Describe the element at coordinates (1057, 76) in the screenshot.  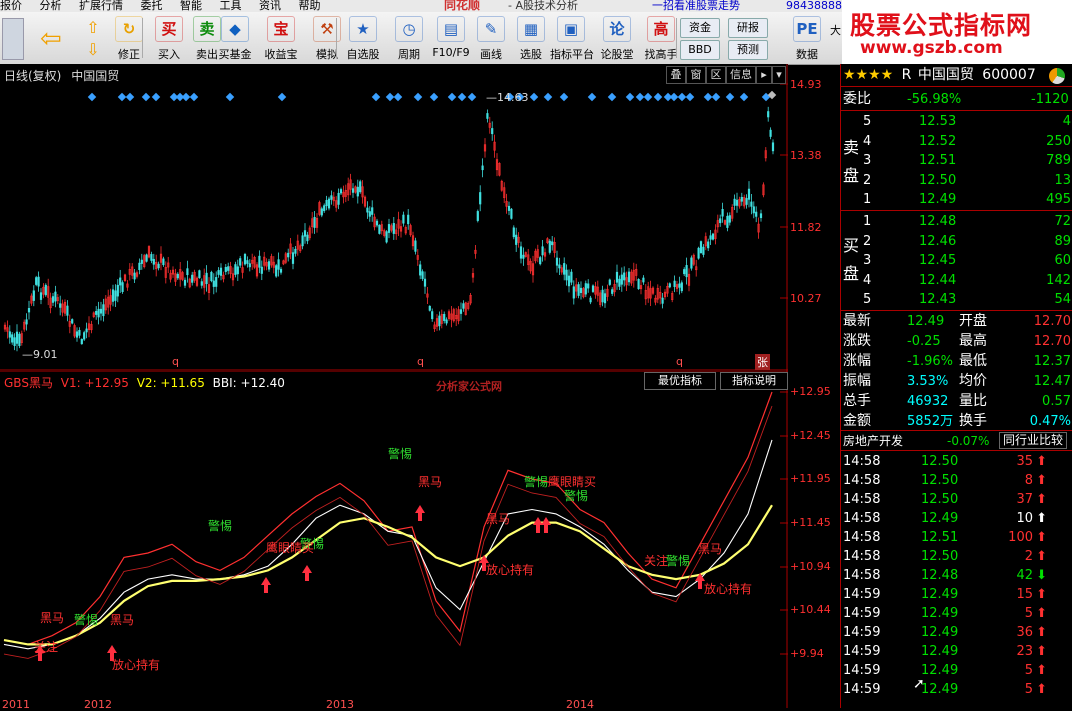
I see `pie-icon` at that location.